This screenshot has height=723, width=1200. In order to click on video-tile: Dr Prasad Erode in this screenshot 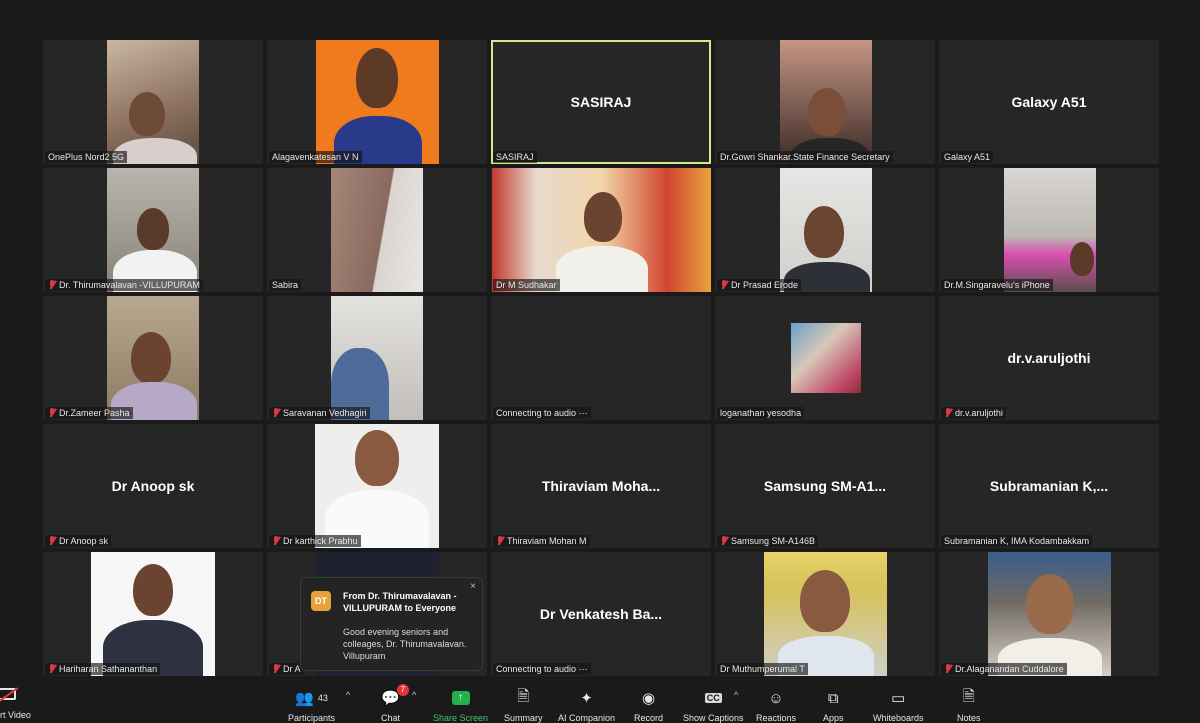, I will do `click(825, 230)`.